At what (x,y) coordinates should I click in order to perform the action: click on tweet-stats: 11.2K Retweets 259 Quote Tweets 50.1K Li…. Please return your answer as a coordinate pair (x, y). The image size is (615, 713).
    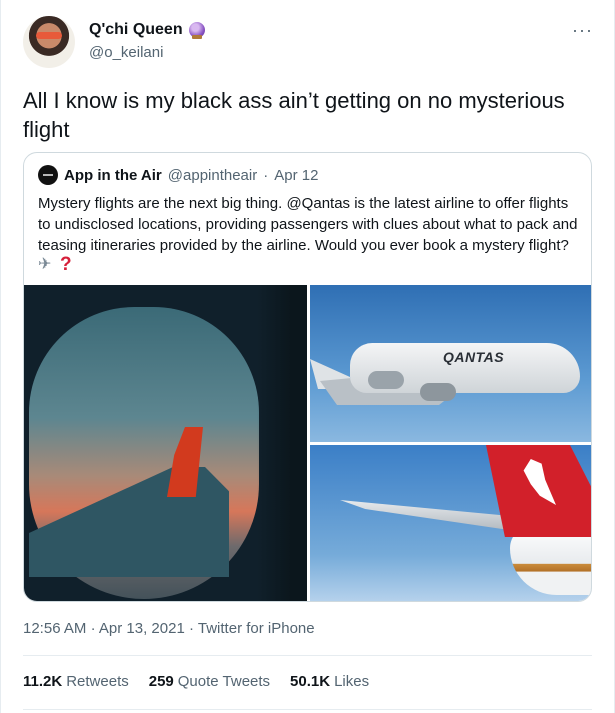
    Looking at the image, I should click on (196, 681).